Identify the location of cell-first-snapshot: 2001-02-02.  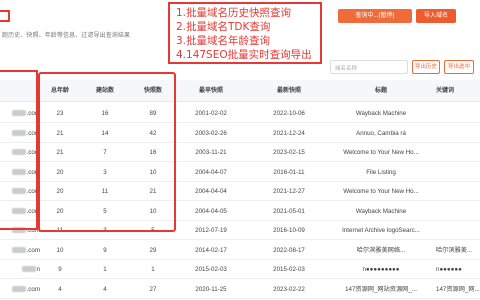
(211, 113).